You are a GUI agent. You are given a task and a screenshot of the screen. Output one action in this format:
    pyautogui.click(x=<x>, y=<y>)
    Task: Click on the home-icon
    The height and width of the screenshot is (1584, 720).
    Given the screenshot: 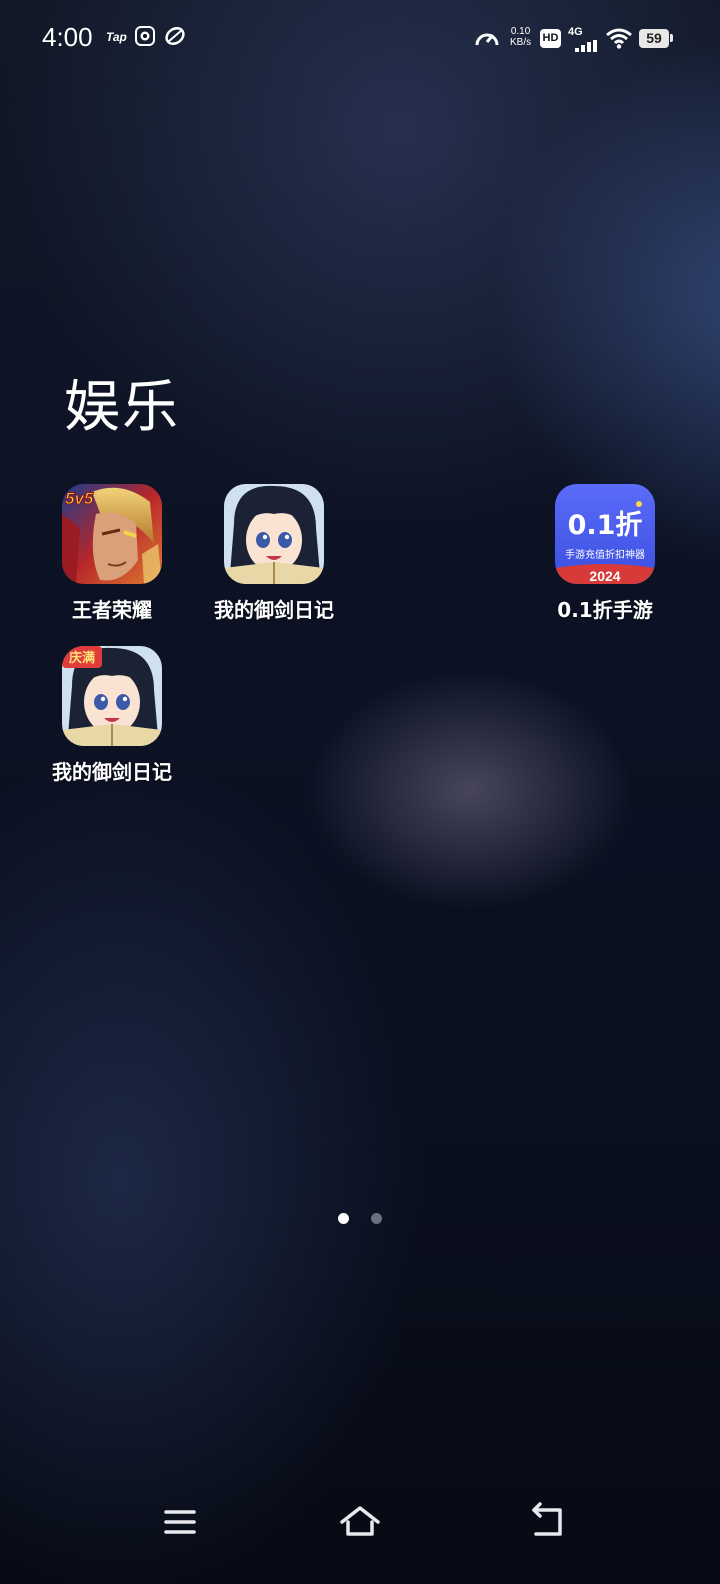 What is the action you would take?
    pyautogui.click(x=360, y=1521)
    